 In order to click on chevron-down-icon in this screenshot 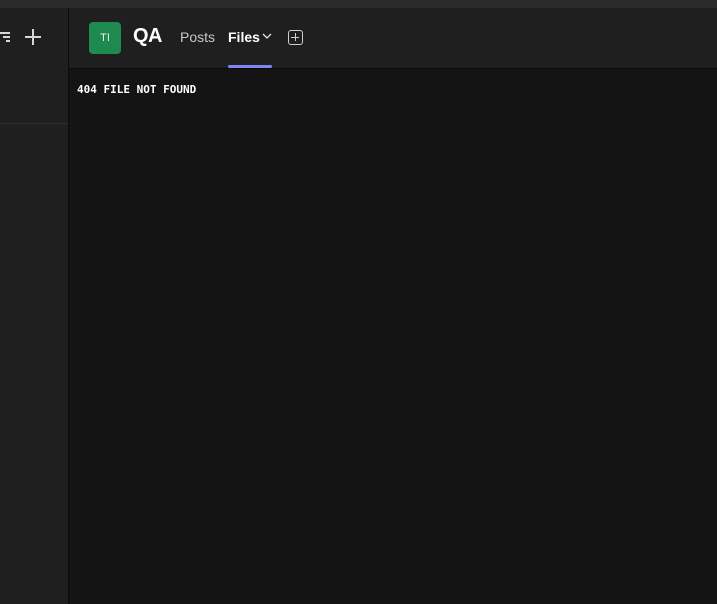, I will do `click(267, 36)`.